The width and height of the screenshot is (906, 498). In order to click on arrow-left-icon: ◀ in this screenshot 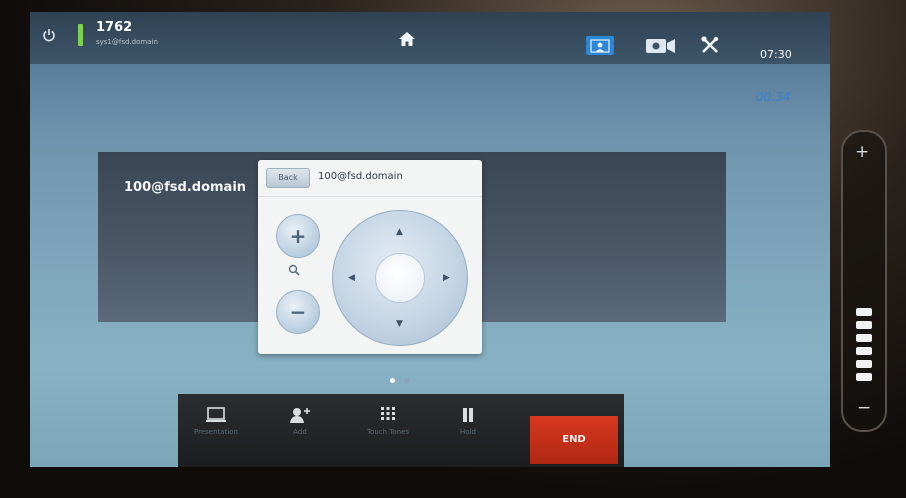, I will do `click(351, 278)`.